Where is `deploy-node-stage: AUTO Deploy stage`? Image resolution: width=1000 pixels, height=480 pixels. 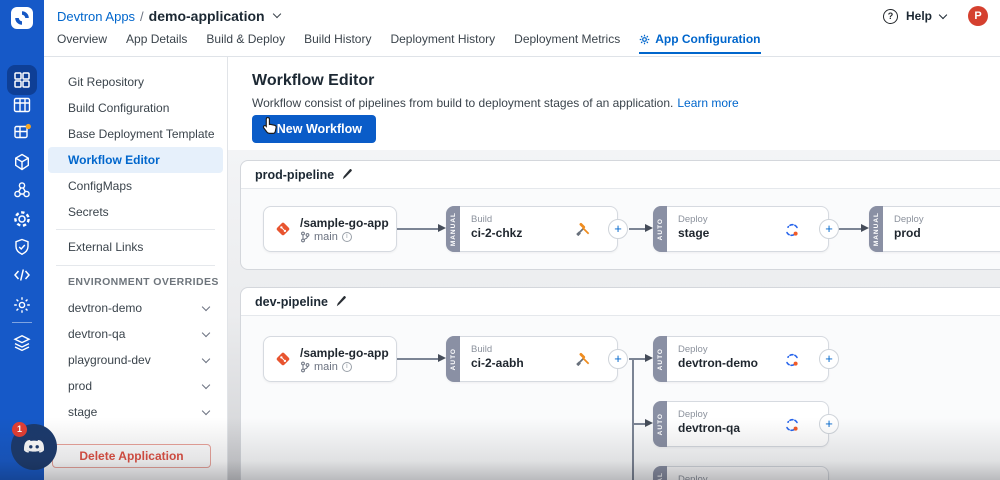
deploy-node-stage: AUTO Deploy stage is located at coordinates (741, 229).